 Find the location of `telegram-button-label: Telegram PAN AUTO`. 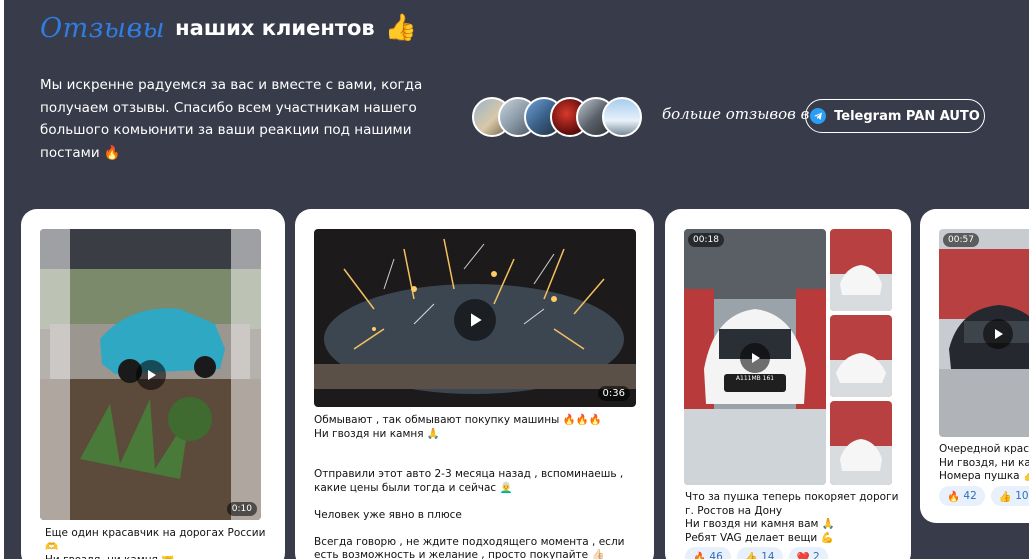

telegram-button-label: Telegram PAN AUTO is located at coordinates (907, 116).